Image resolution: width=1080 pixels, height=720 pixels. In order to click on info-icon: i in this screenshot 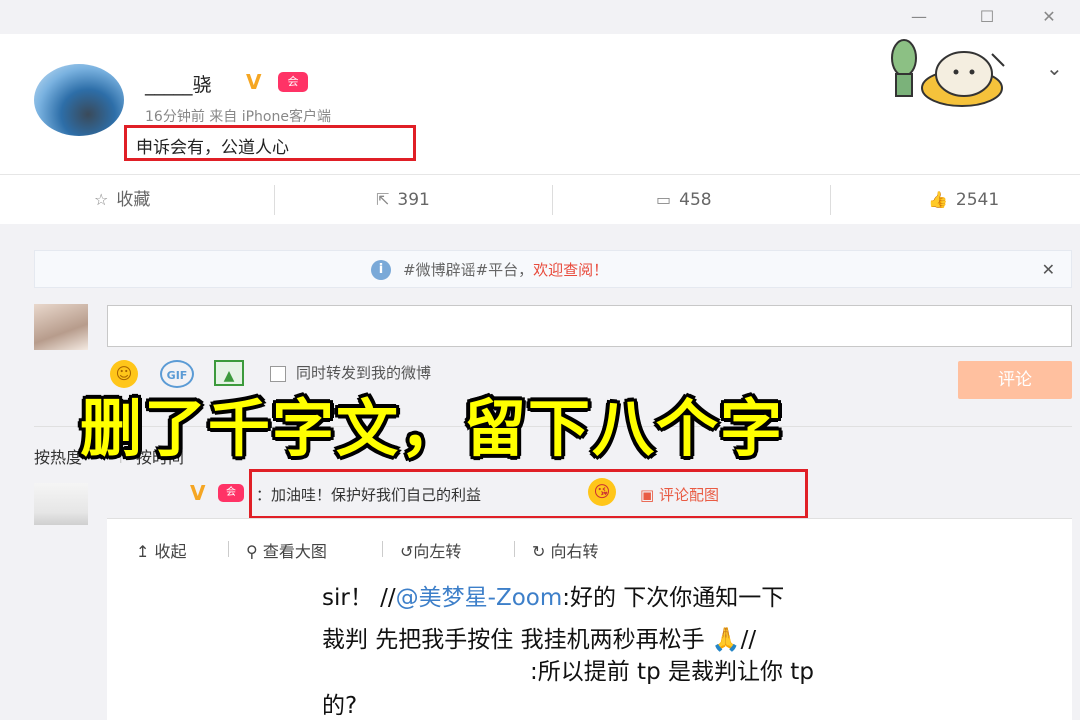, I will do `click(381, 270)`.